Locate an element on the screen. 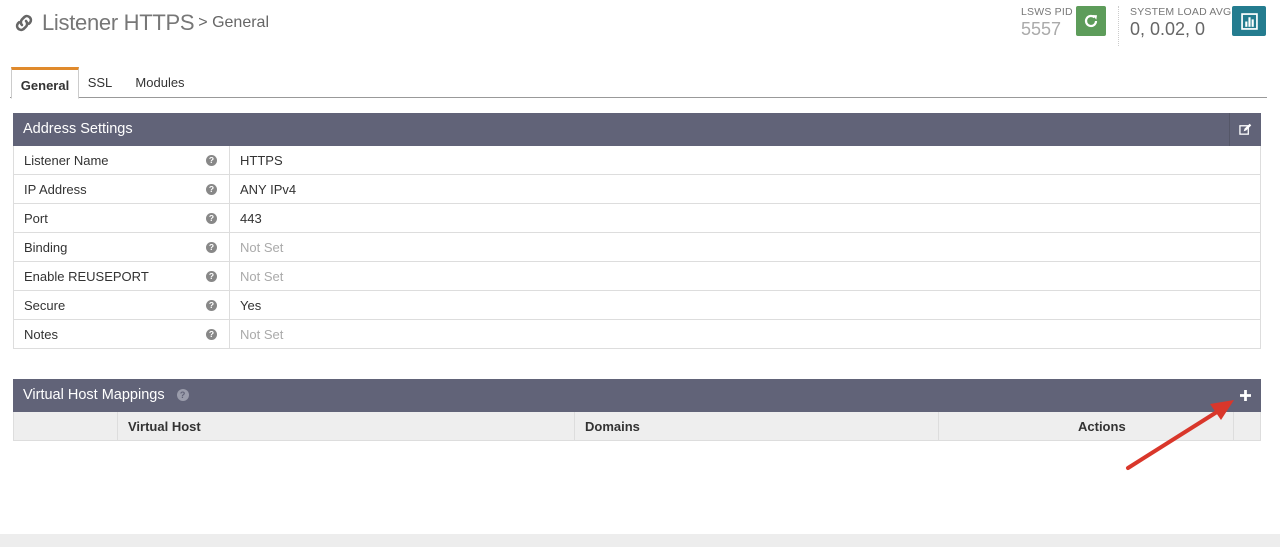 The width and height of the screenshot is (1280, 547). edit-icon is located at coordinates (1245, 129).